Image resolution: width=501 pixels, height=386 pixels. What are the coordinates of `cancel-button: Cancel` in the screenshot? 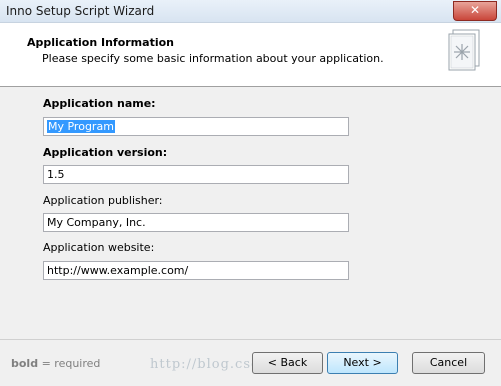 It's located at (448, 363).